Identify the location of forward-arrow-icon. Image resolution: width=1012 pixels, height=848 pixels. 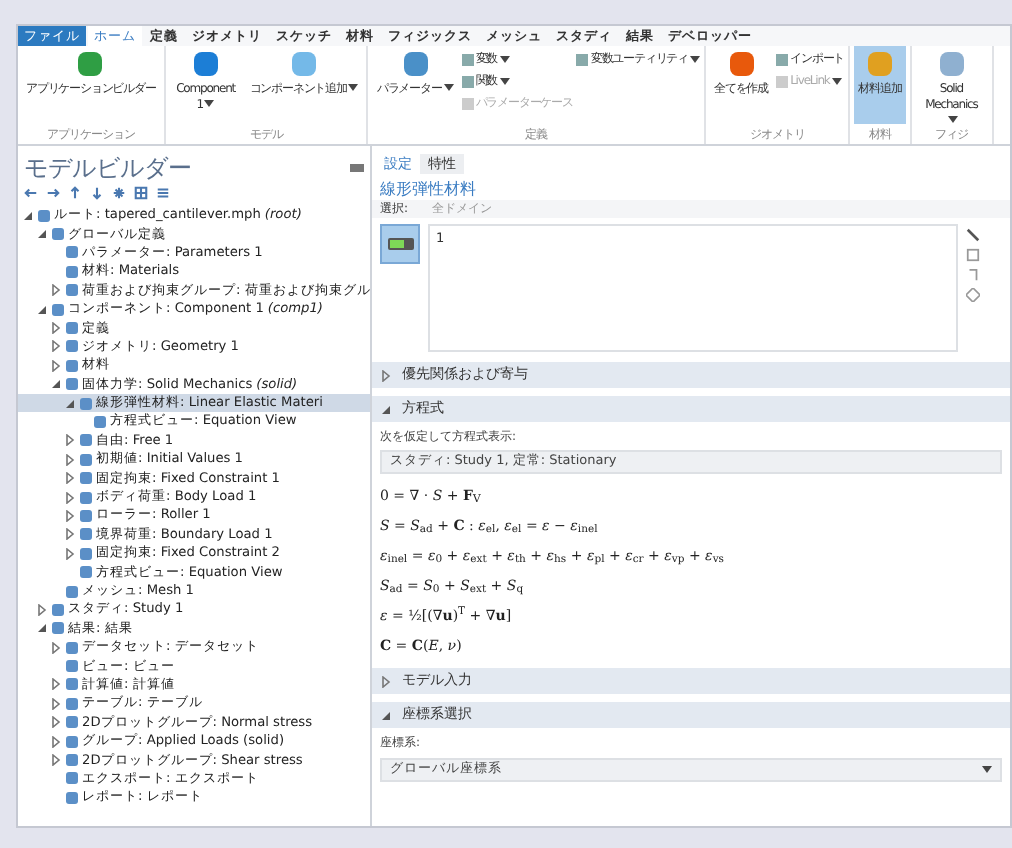
(53, 193).